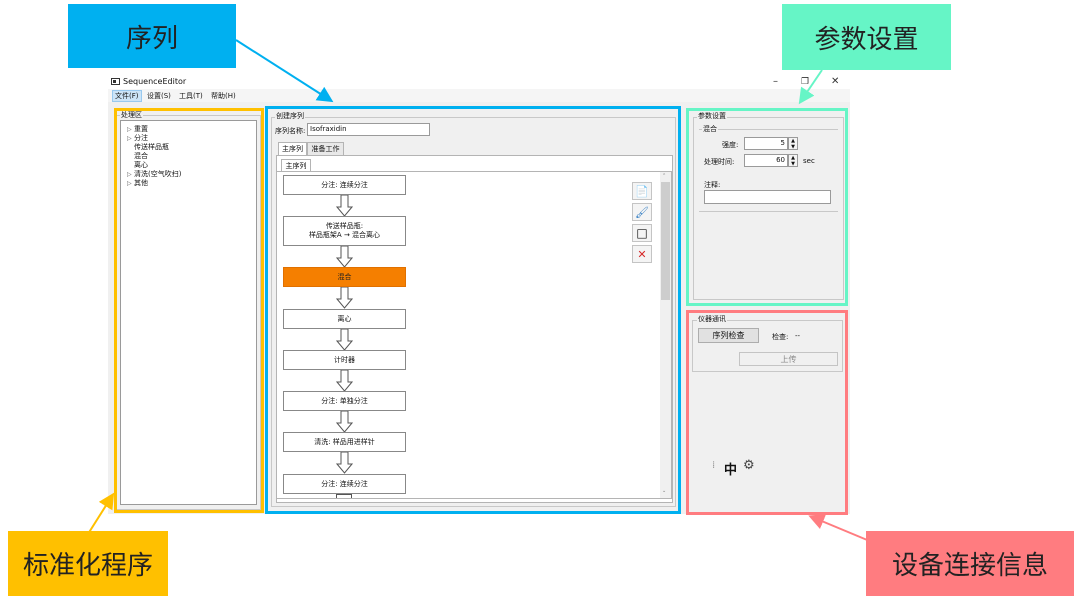 This screenshot has width=1080, height=599. What do you see at coordinates (767, 412) in the screenshot?
I see `device-connection-highlight` at bounding box center [767, 412].